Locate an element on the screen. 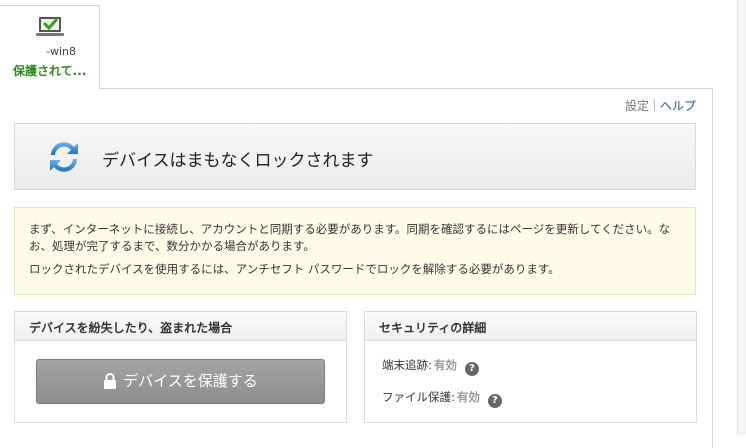 The image size is (746, 448). sync-icon is located at coordinates (64, 157).